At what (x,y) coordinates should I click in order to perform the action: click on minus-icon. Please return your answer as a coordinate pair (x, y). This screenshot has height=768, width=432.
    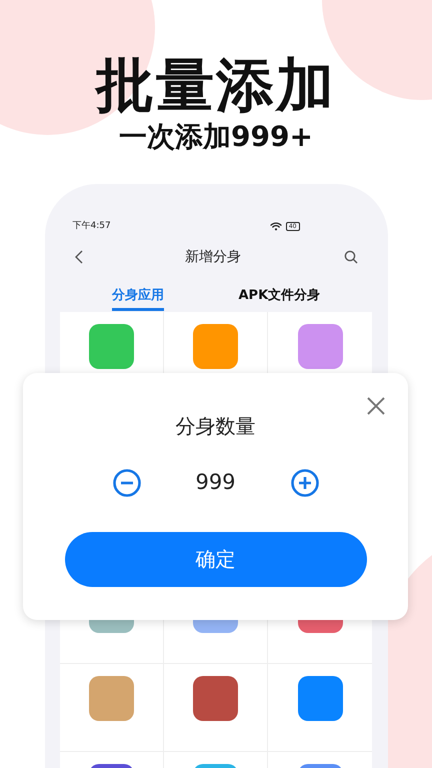
    Looking at the image, I should click on (126, 482).